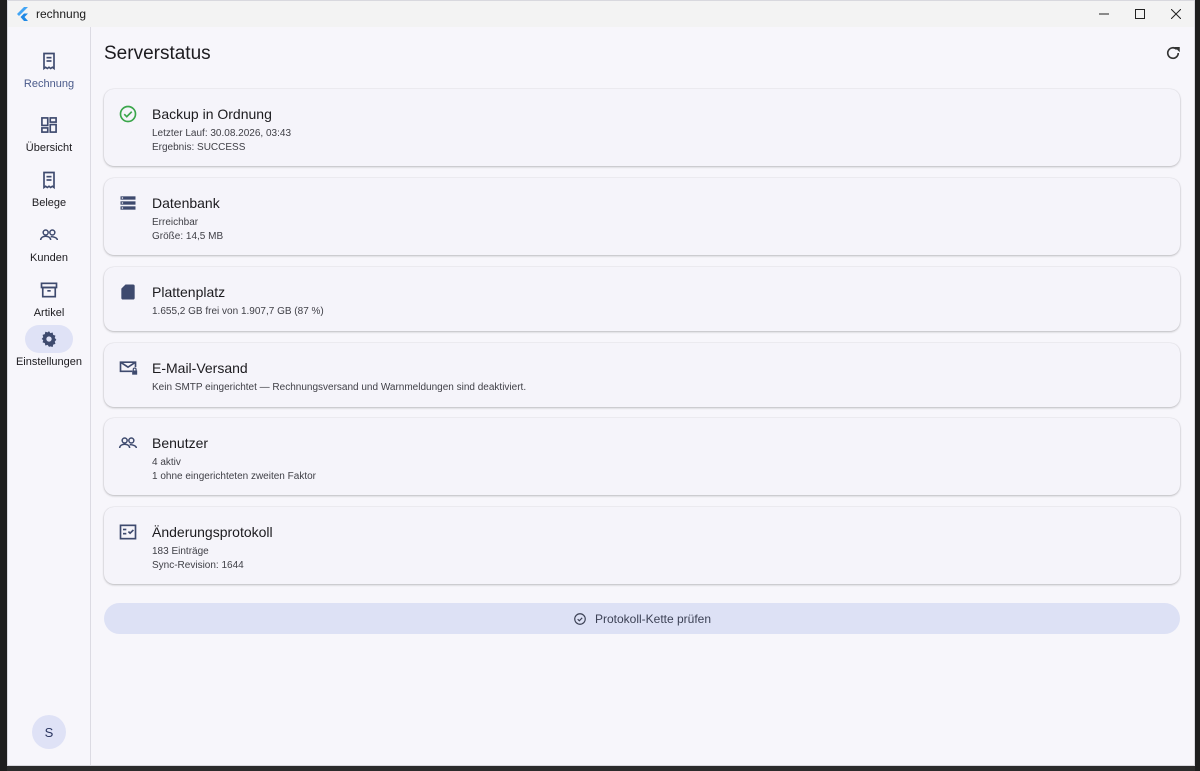 The width and height of the screenshot is (1200, 771). I want to click on maximize-button, so click(1140, 14).